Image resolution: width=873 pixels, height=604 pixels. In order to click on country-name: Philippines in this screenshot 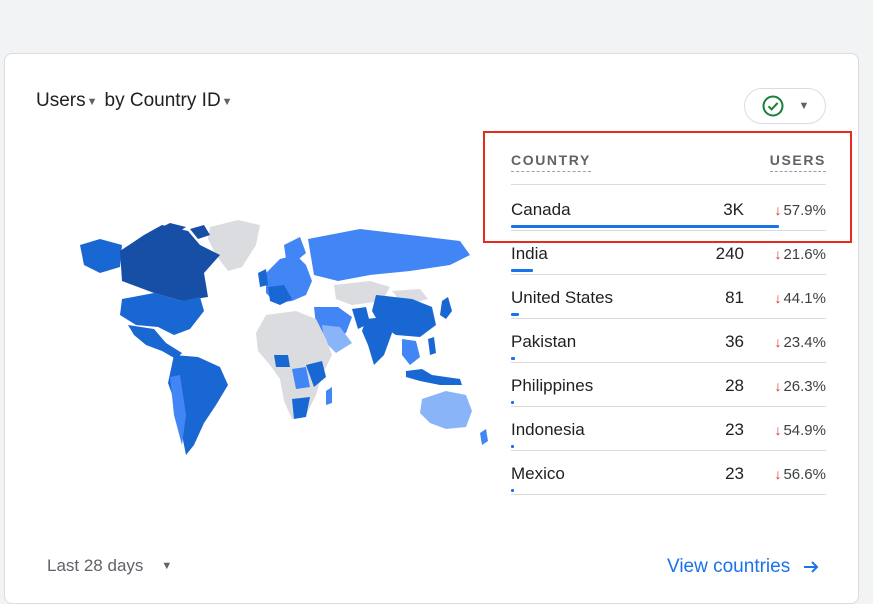, I will do `click(552, 385)`.